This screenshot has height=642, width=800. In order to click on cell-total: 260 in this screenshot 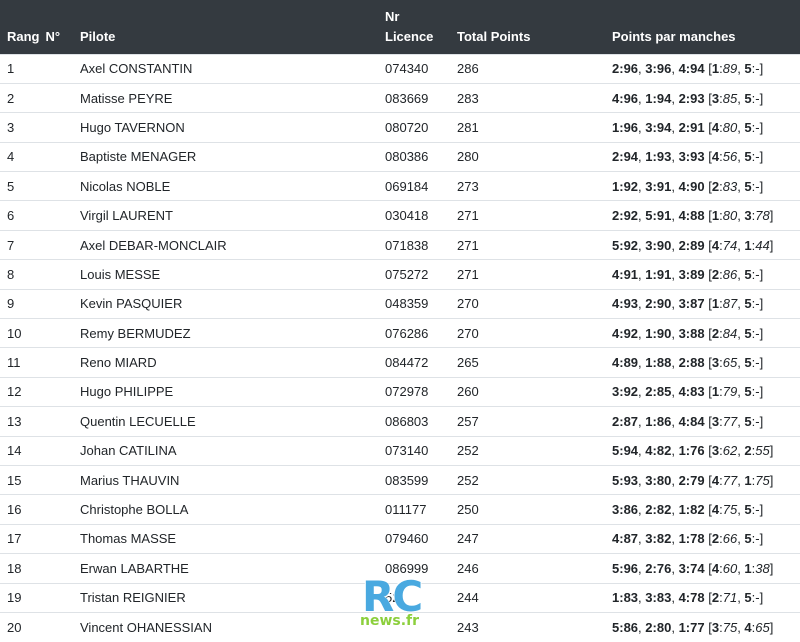, I will do `click(534, 391)`.